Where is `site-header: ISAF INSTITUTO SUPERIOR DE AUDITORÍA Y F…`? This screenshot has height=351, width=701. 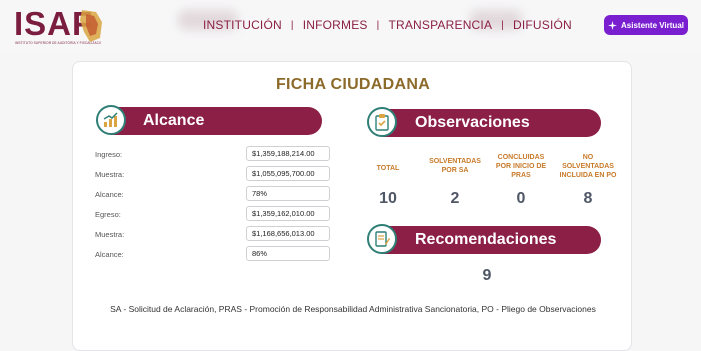
site-header: ISAF INSTITUTO SUPERIOR DE AUDITORÍA Y F… is located at coordinates (350, 26).